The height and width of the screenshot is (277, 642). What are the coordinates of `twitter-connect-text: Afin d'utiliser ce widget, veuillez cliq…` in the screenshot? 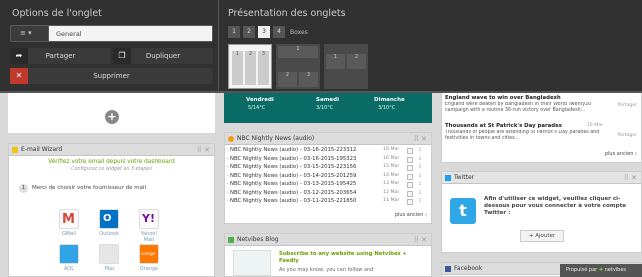 It's located at (555, 206).